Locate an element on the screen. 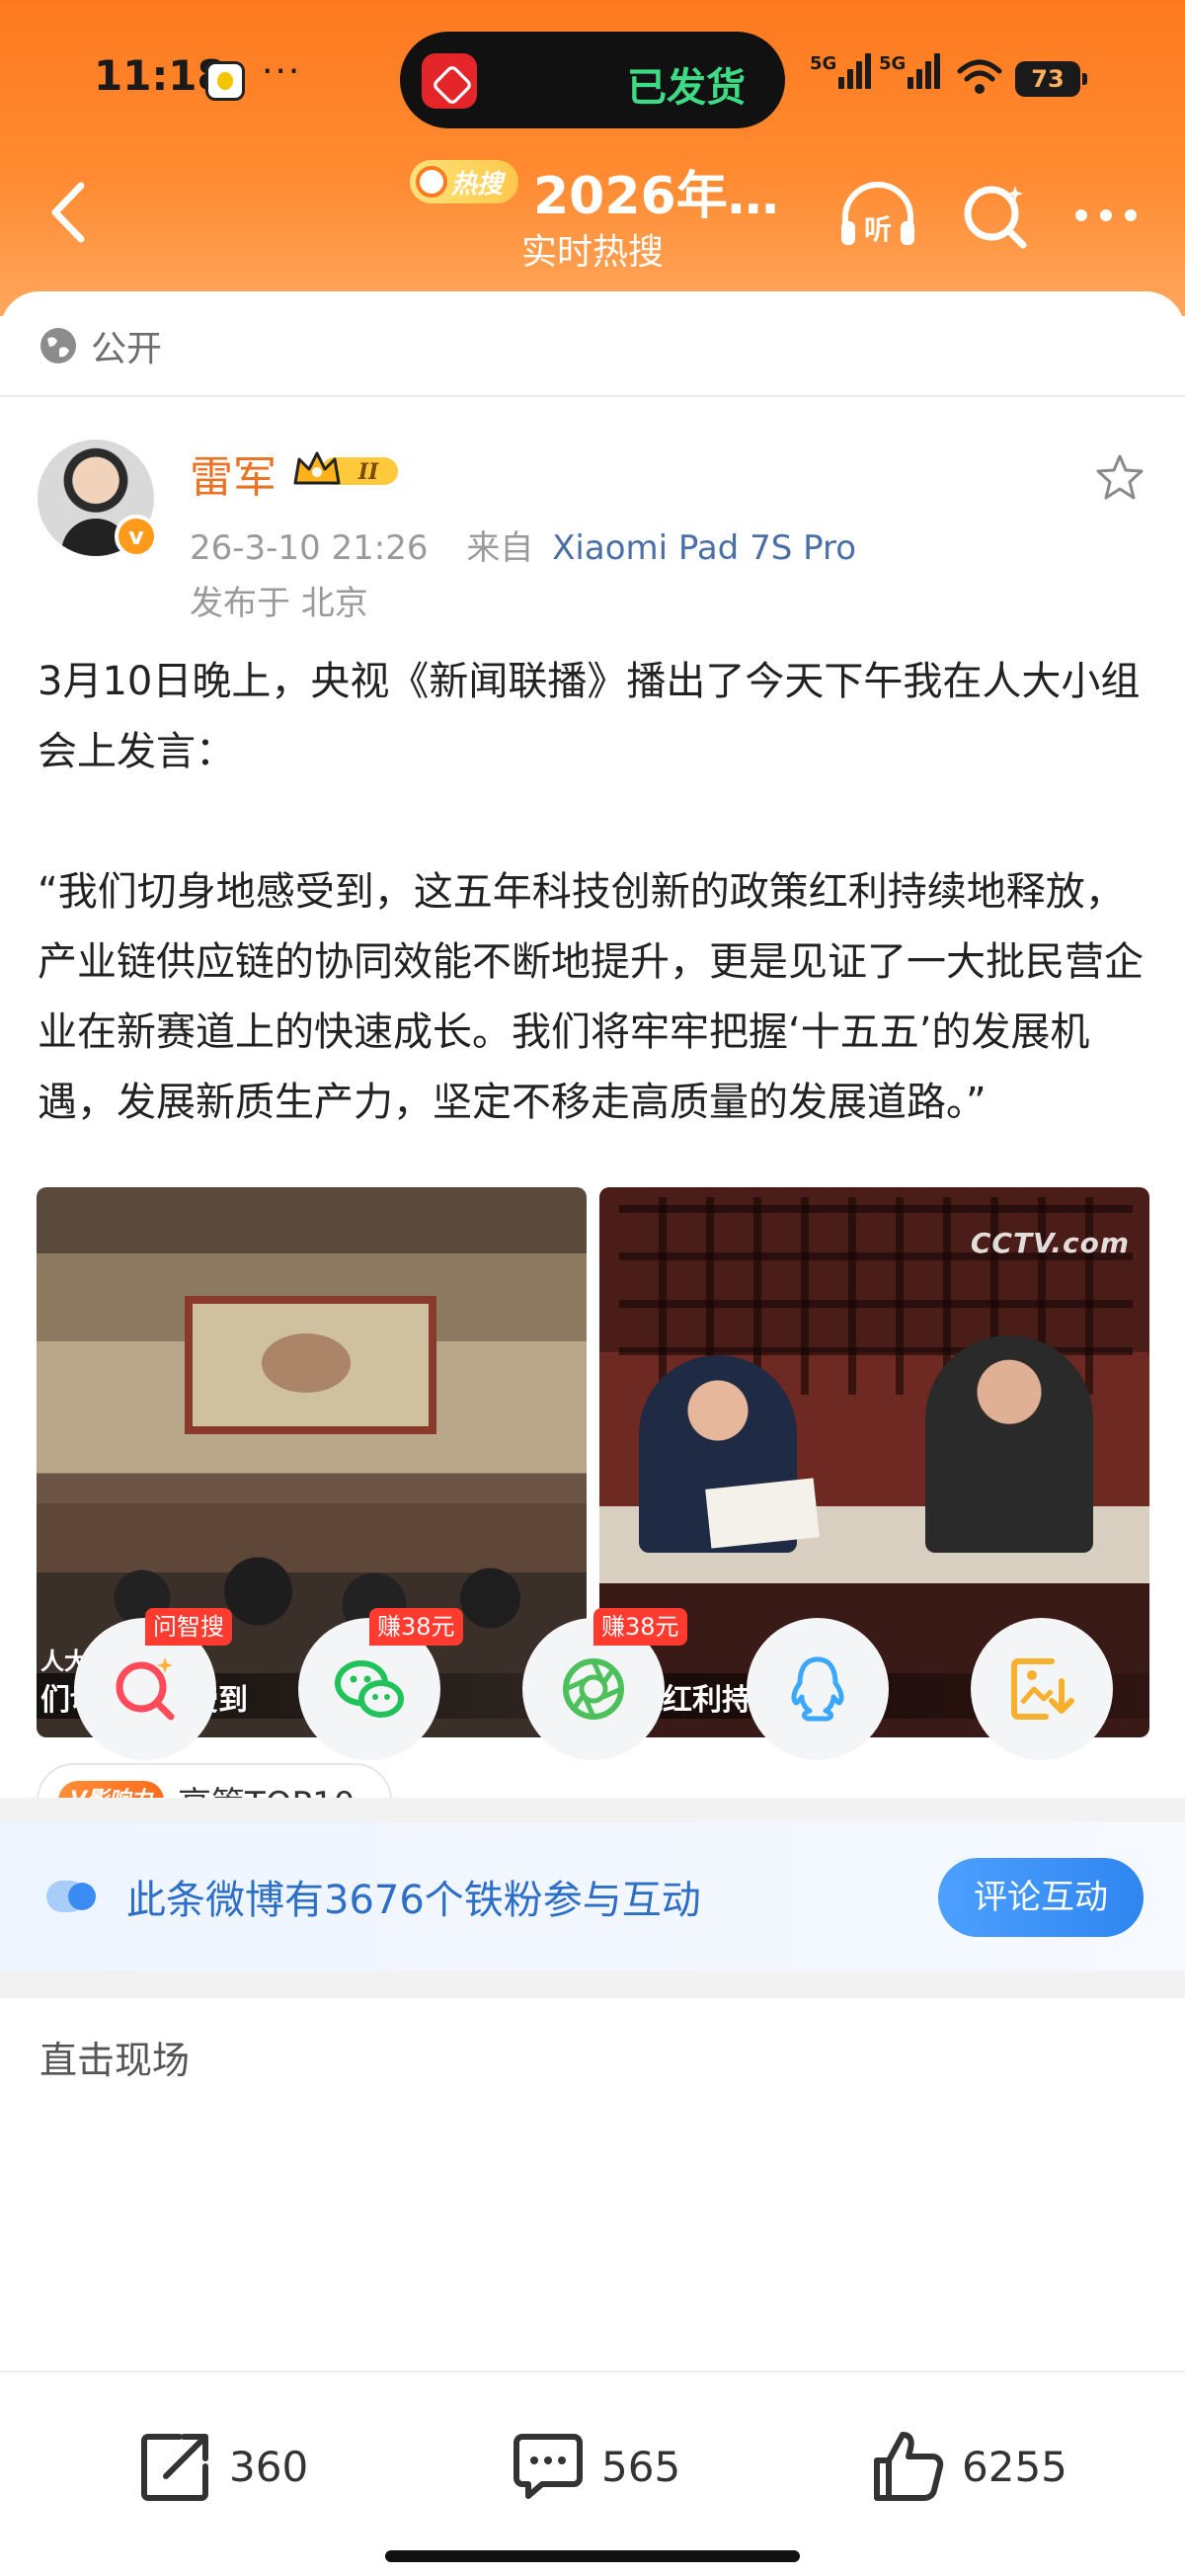  ai-search-icon is located at coordinates (145, 1689).